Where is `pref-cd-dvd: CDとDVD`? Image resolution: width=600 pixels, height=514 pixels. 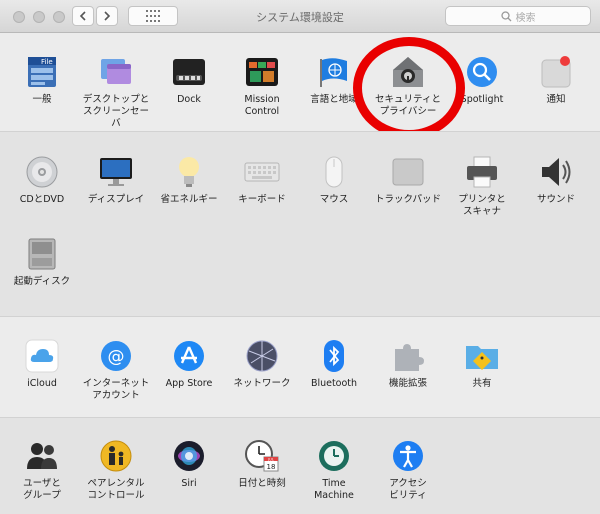 pref-cd-dvd: CDとDVD is located at coordinates (42, 180).